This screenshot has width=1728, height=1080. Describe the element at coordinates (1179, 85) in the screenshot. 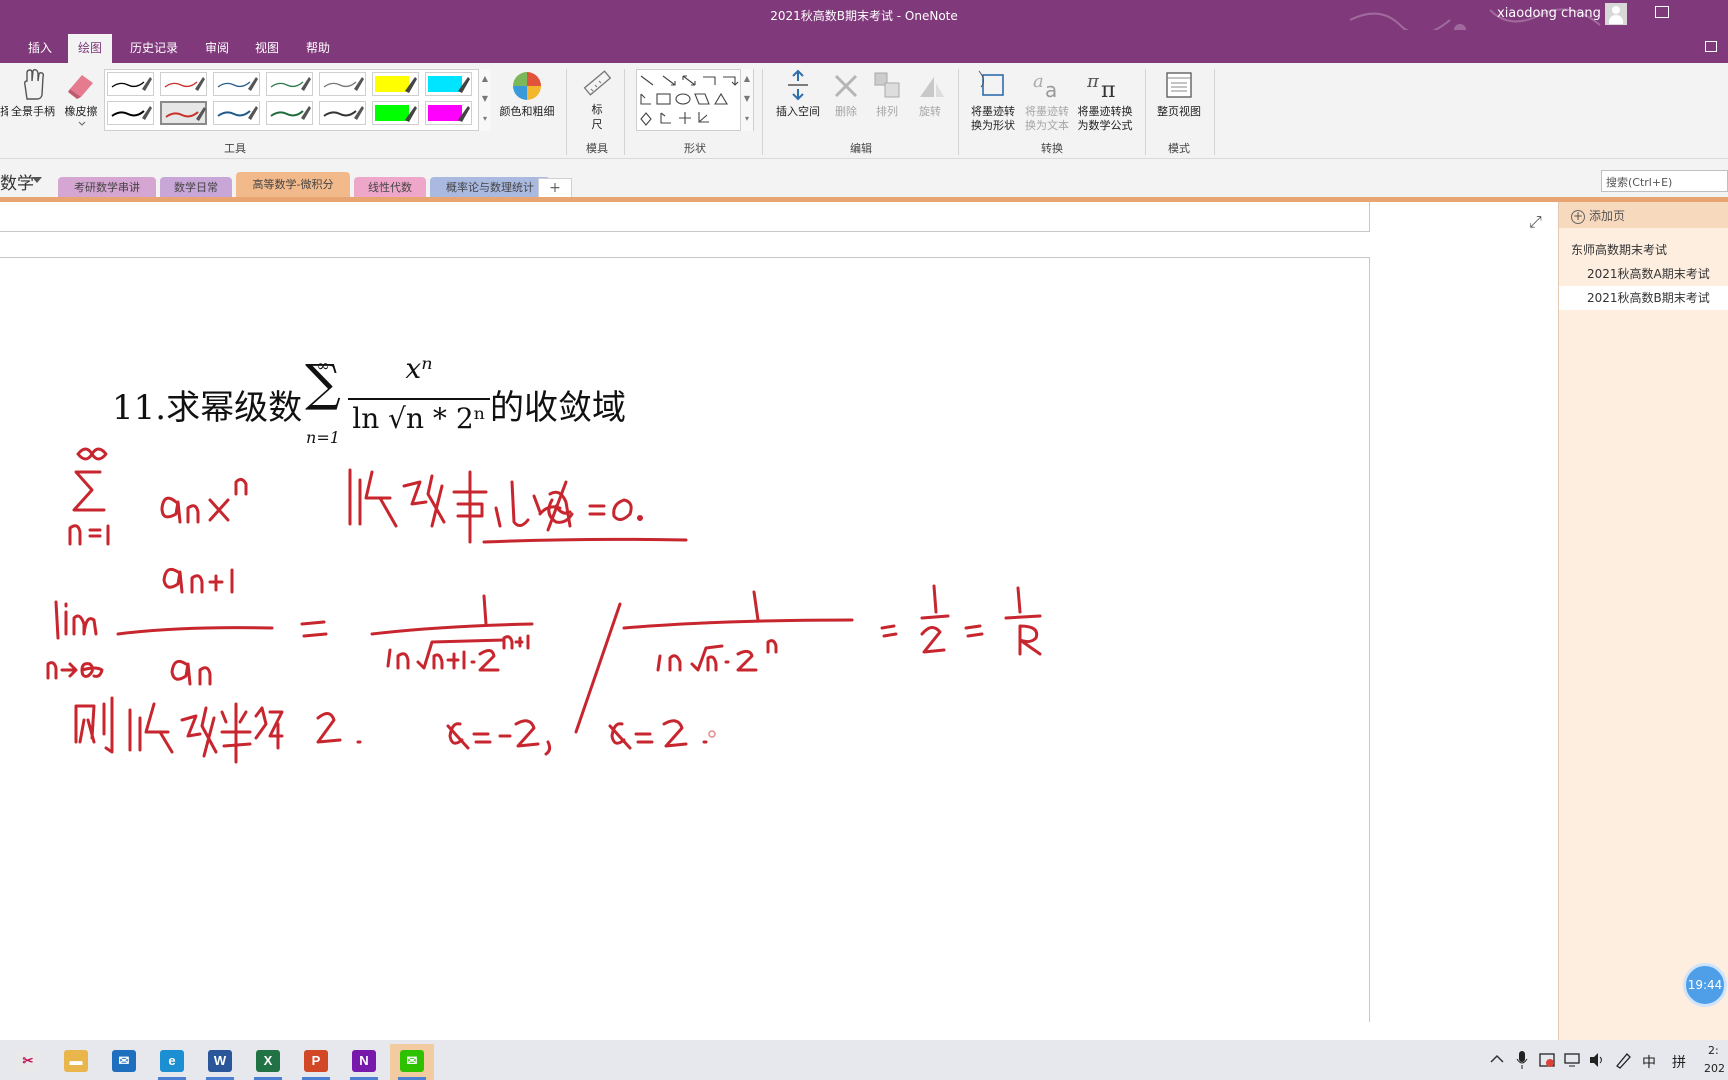

I see `full-page-view-icon` at that location.